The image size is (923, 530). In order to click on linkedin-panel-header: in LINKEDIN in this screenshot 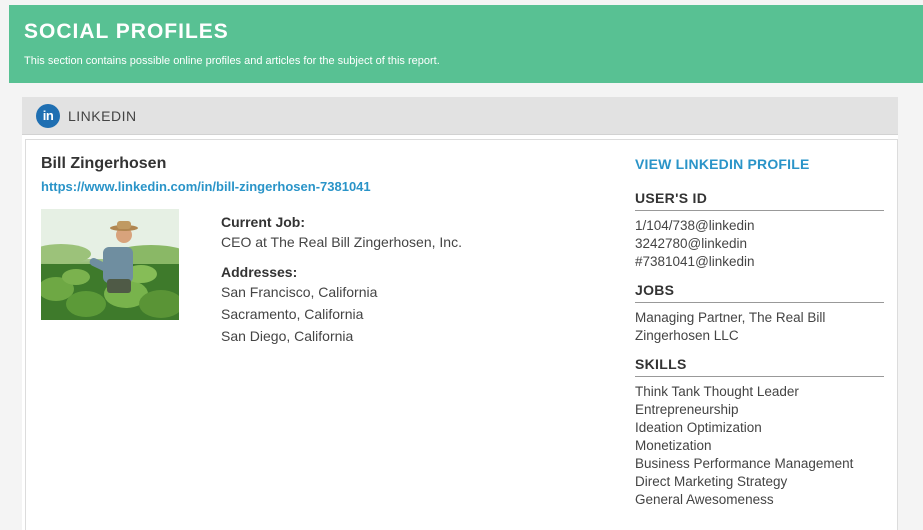, I will do `click(460, 116)`.